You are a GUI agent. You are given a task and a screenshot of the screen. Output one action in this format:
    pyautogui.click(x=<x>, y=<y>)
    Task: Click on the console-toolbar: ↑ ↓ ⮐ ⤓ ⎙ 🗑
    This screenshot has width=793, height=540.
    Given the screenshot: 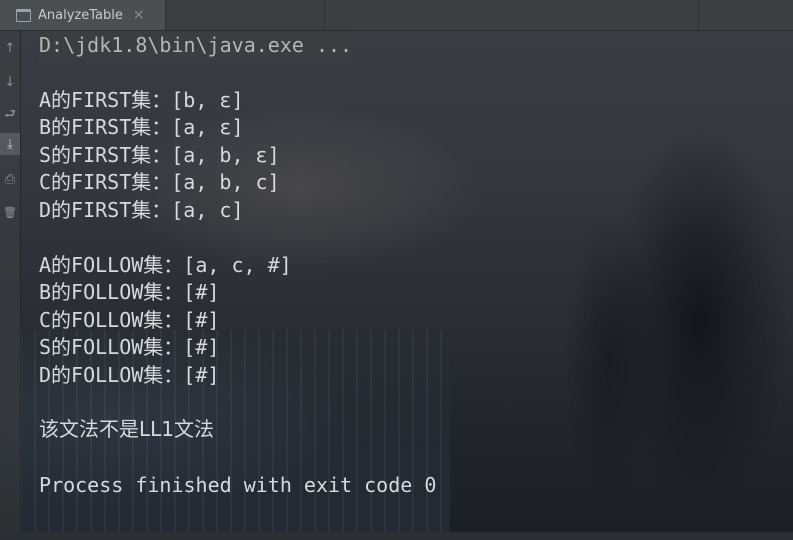 What is the action you would take?
    pyautogui.click(x=10, y=281)
    